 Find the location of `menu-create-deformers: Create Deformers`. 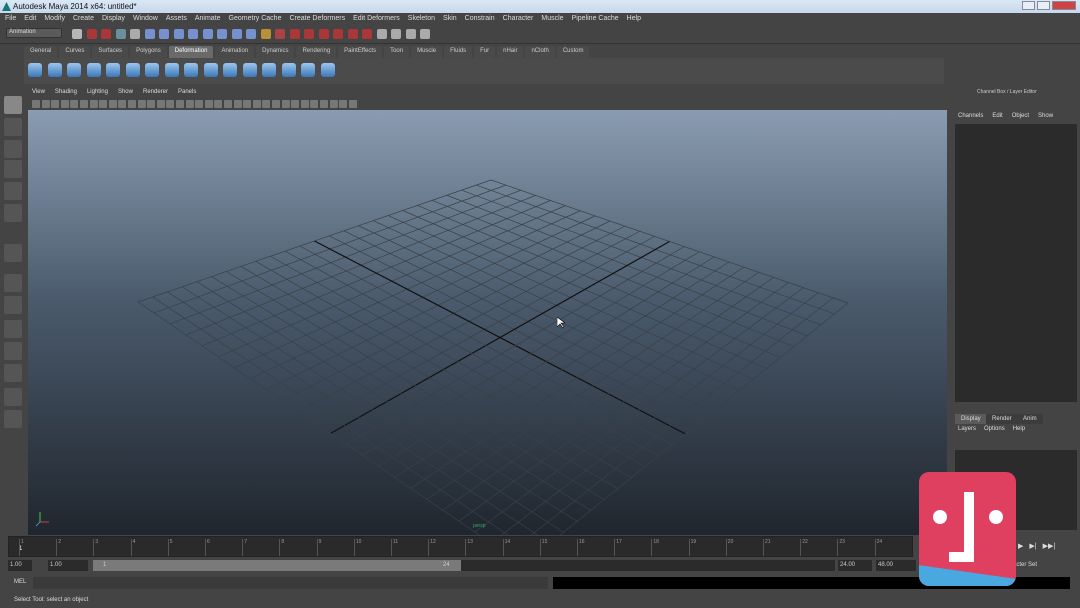

menu-create-deformers: Create Deformers is located at coordinates (317, 18).